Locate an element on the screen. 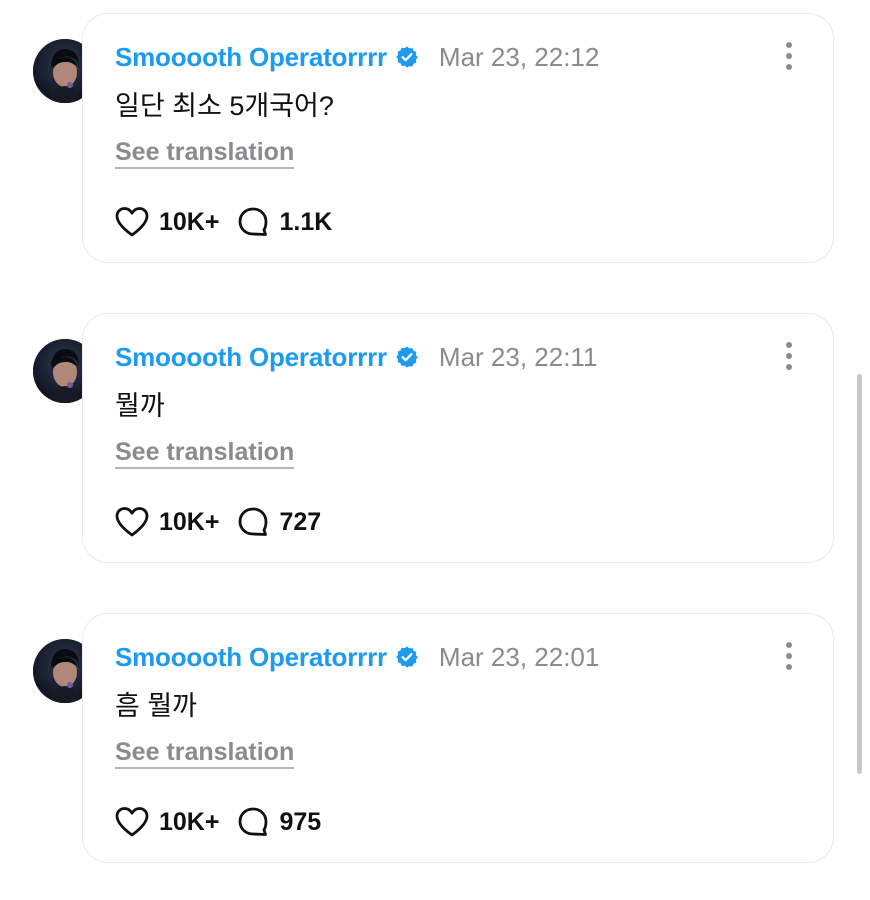 The height and width of the screenshot is (900, 870). reply-button: 975 is located at coordinates (279, 822).